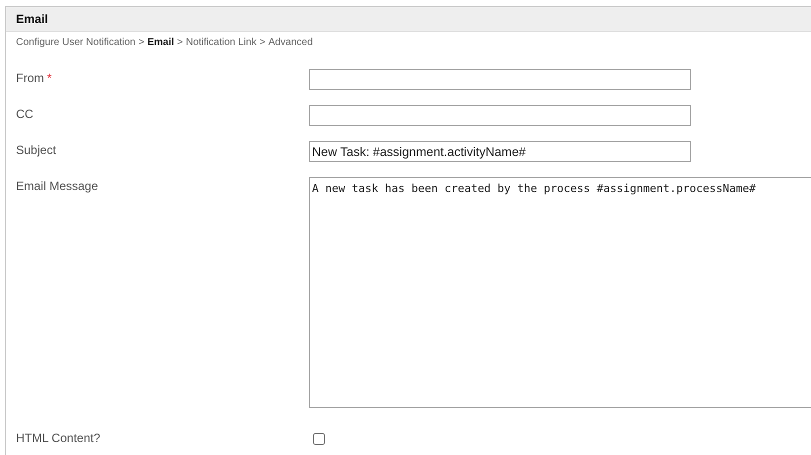  I want to click on field-label: From, so click(30, 78).